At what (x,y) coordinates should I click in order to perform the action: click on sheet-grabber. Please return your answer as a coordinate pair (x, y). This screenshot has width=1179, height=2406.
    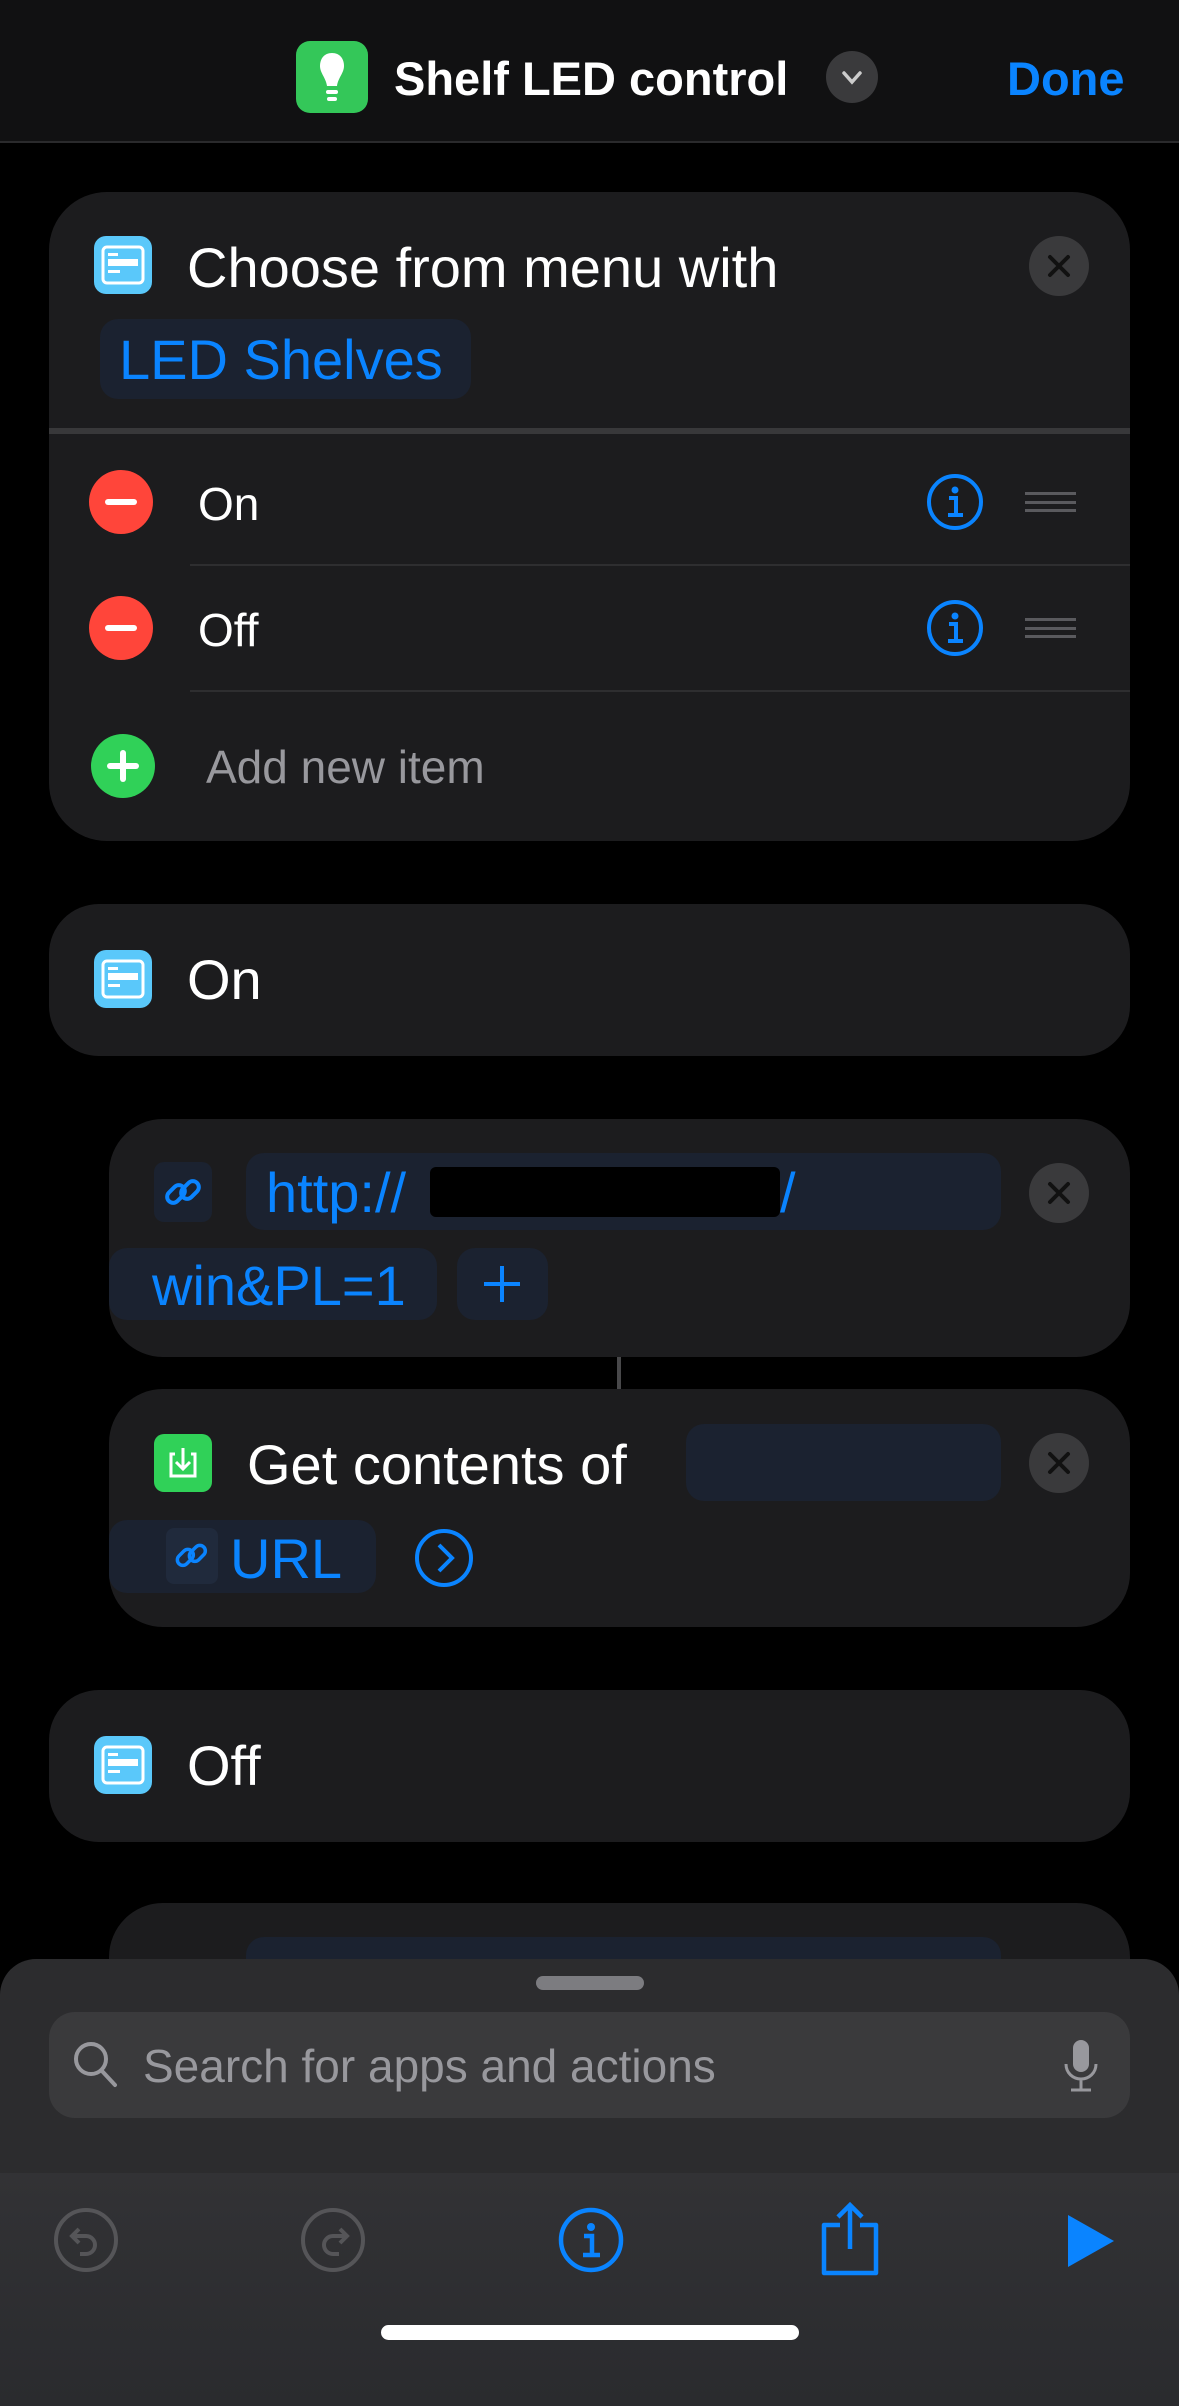
    Looking at the image, I should click on (590, 1983).